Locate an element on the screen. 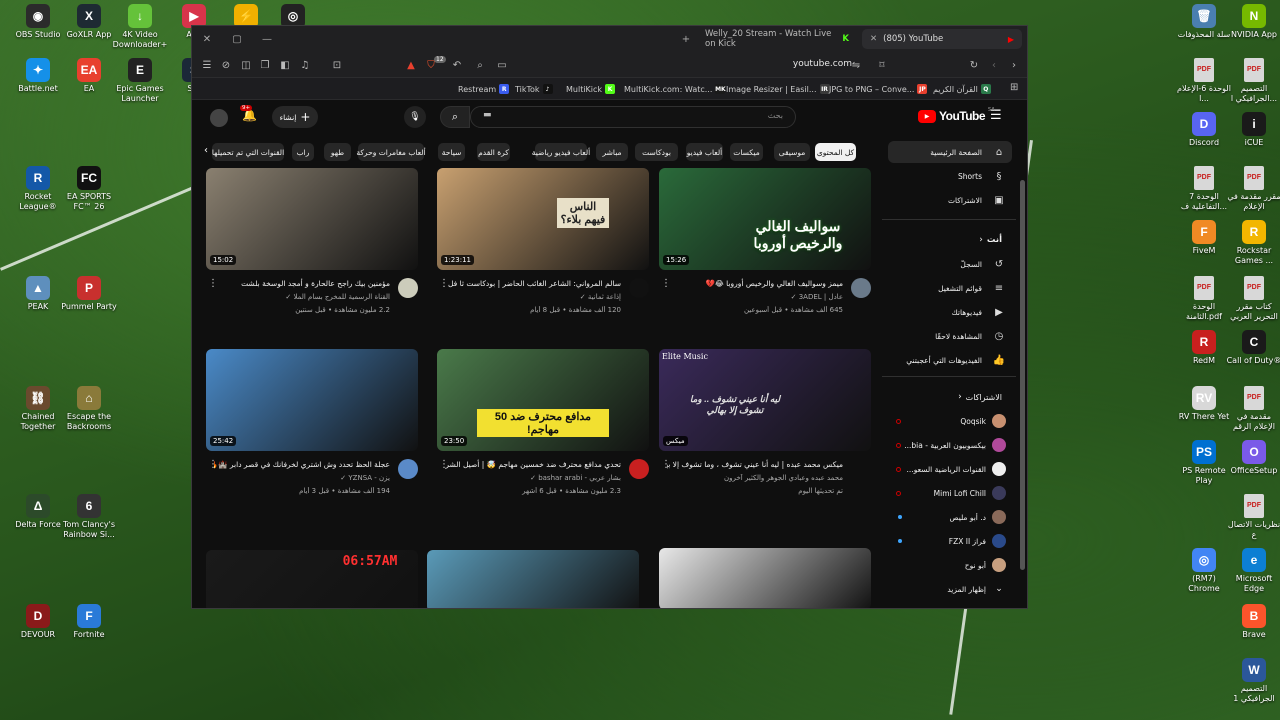 Image resolution: width=1280 pixels, height=720 pixels. search-button: ⌕ is located at coordinates (455, 117).